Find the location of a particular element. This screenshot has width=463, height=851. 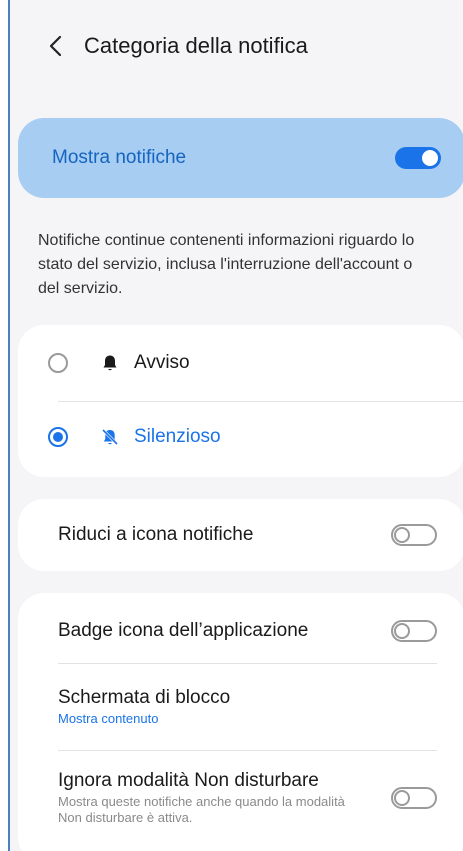

alert-mode-option-avviso: Avviso is located at coordinates (240, 363).